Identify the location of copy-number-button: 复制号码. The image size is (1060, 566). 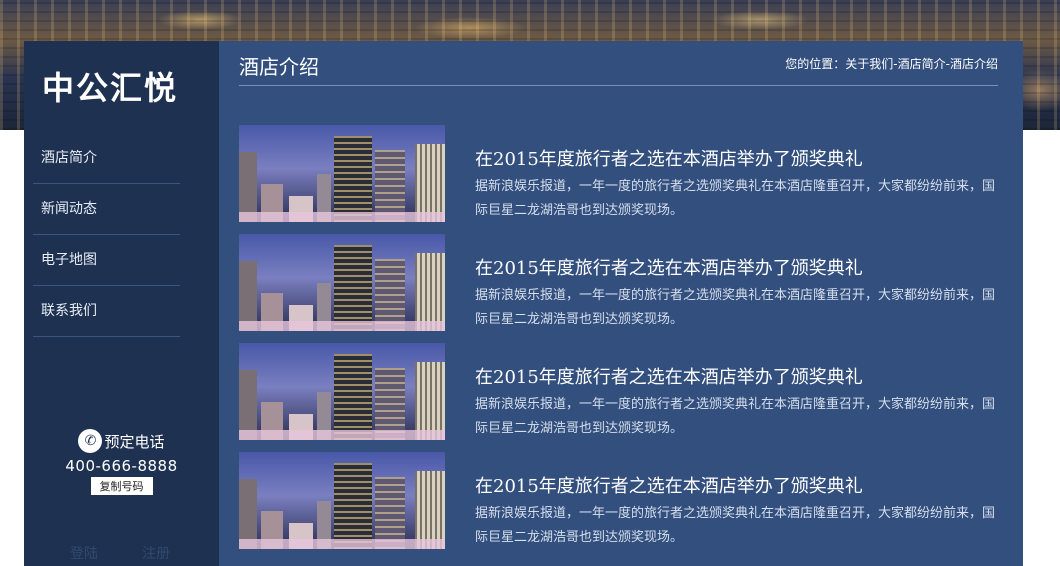
(121, 486).